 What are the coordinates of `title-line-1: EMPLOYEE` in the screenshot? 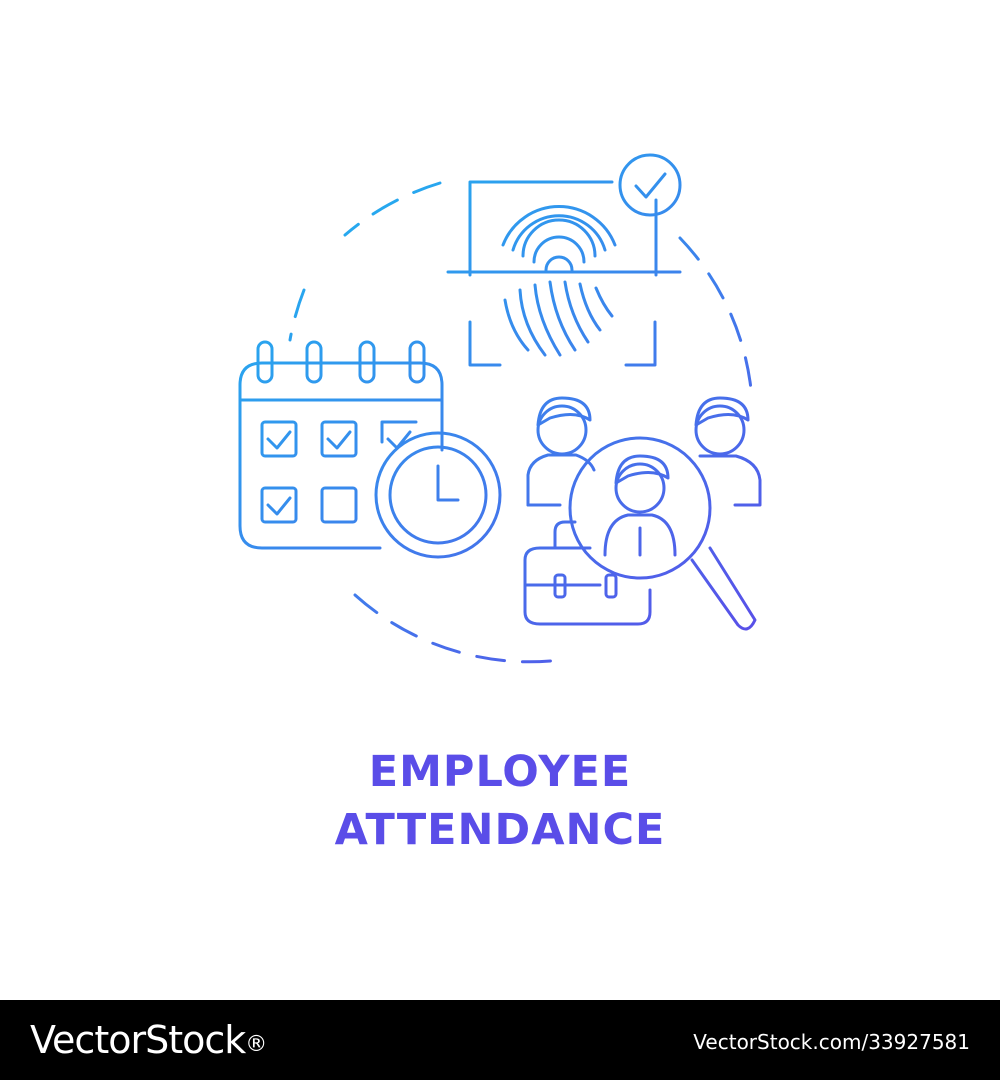 It's located at (500, 772).